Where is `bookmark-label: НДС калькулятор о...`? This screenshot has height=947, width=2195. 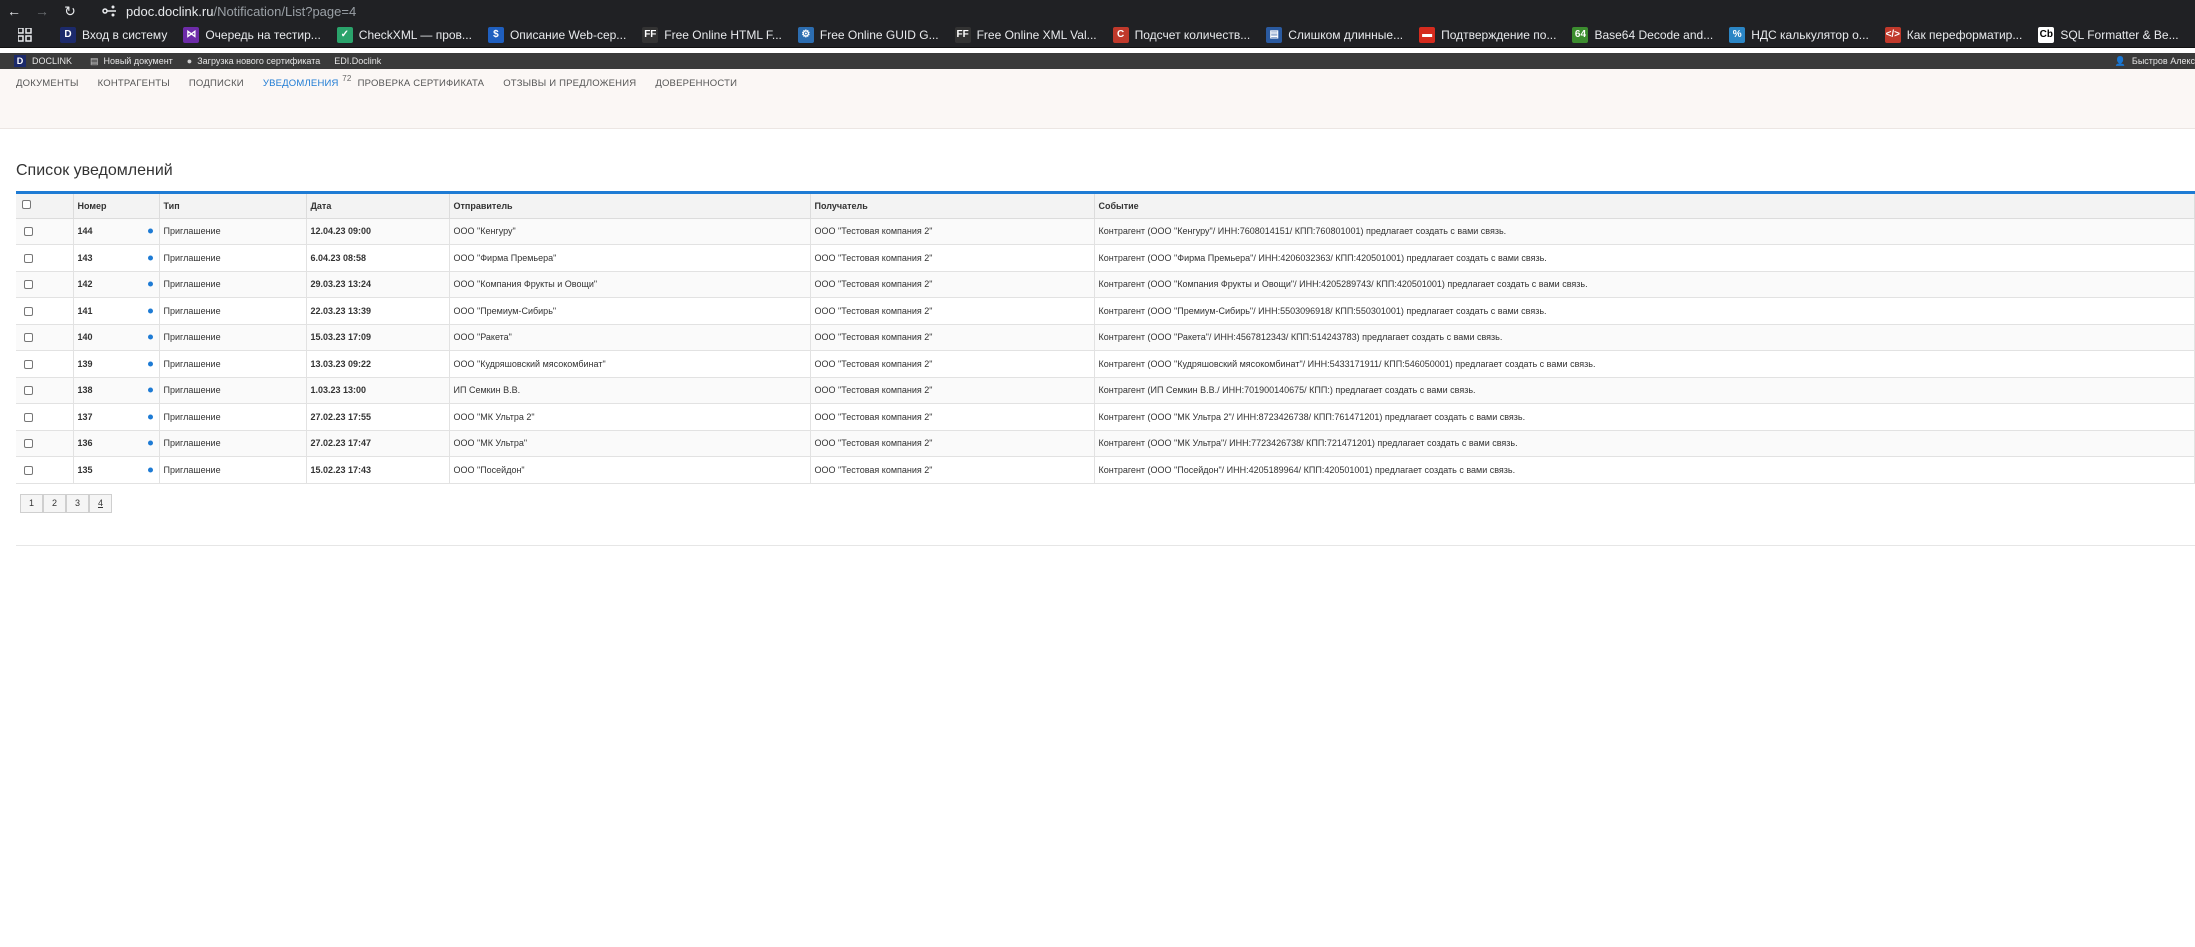 bookmark-label: НДС калькулятор о... is located at coordinates (1810, 34).